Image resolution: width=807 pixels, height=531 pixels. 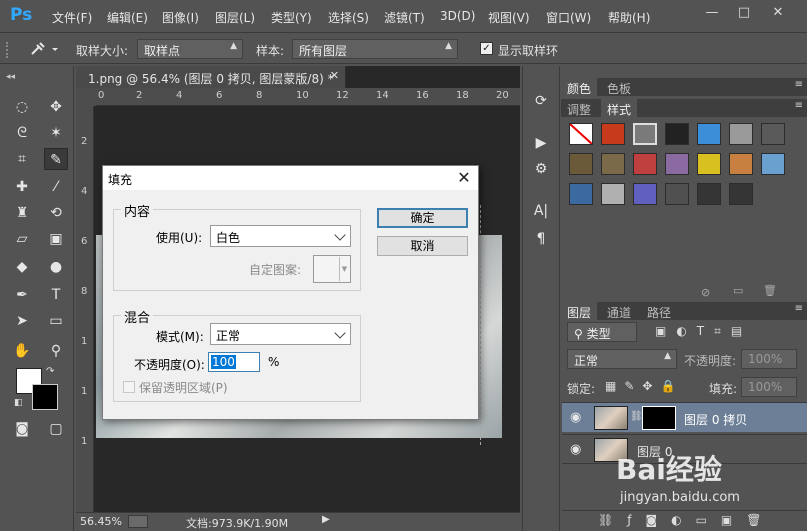 I want to click on zoom-tool-icon: ⚲, so click(x=56, y=351).